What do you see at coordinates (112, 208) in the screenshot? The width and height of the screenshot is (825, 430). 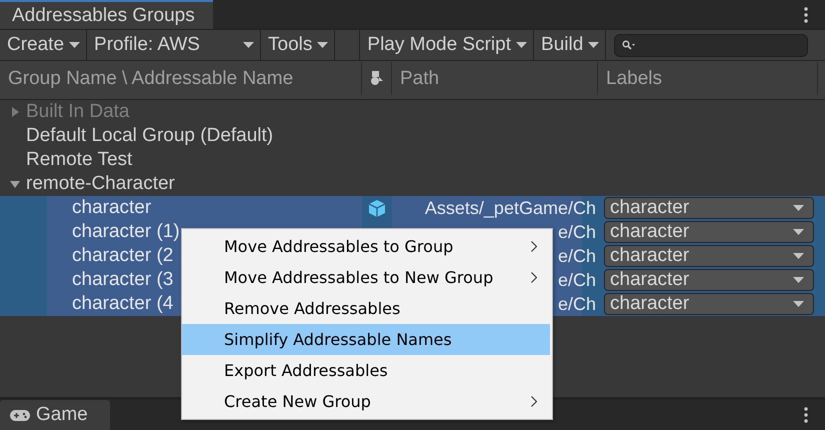 I see `entry-name: character` at bounding box center [112, 208].